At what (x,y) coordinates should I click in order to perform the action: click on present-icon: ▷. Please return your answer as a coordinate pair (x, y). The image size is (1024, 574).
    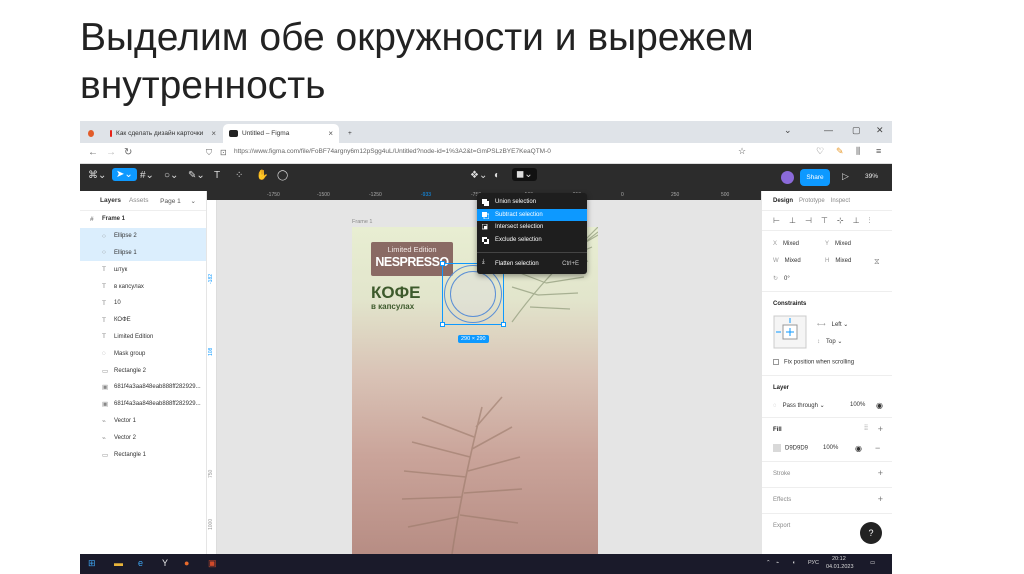
    Looking at the image, I should click on (845, 176).